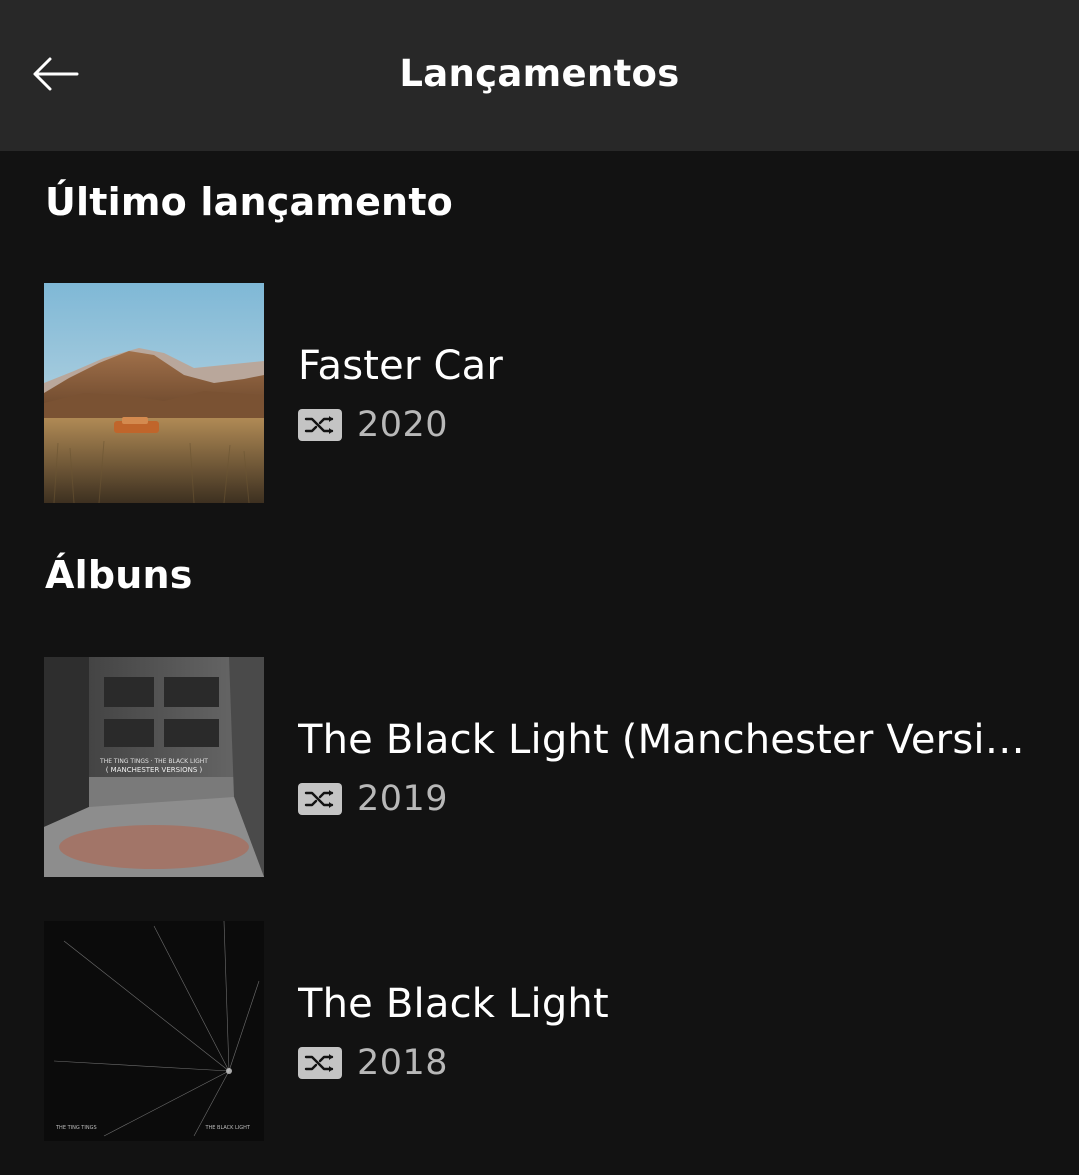 This screenshot has height=1175, width=1079. I want to click on release-title: Faster Car, so click(401, 366).